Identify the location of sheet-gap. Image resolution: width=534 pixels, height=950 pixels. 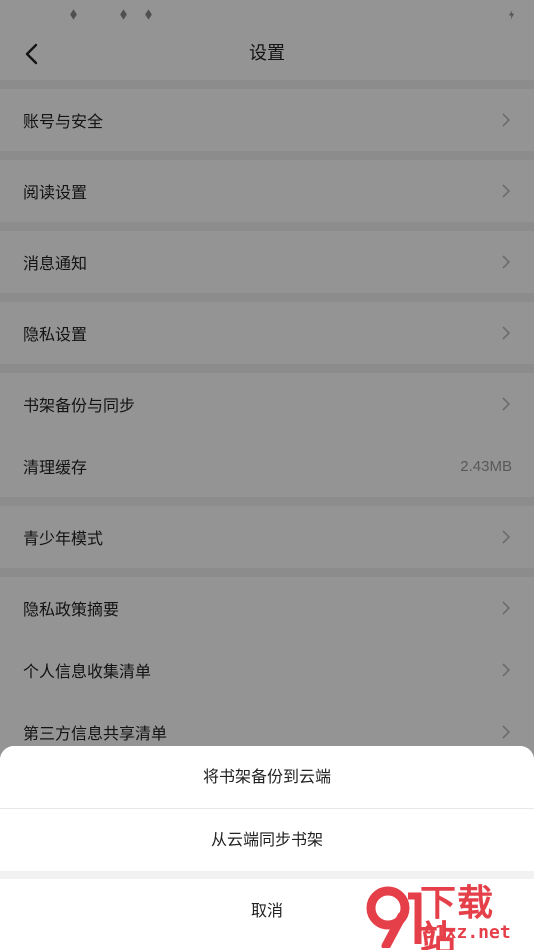
(267, 875).